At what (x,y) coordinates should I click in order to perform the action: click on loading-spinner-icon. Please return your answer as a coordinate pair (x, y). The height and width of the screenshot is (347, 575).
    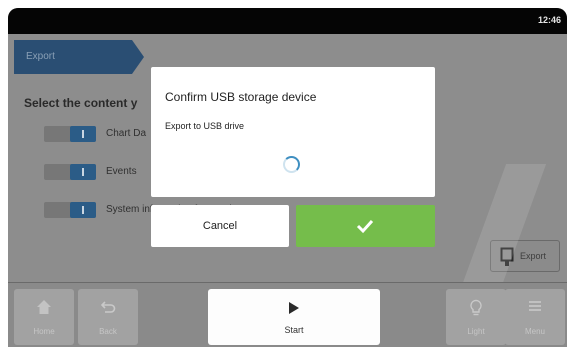
    Looking at the image, I should click on (291, 164).